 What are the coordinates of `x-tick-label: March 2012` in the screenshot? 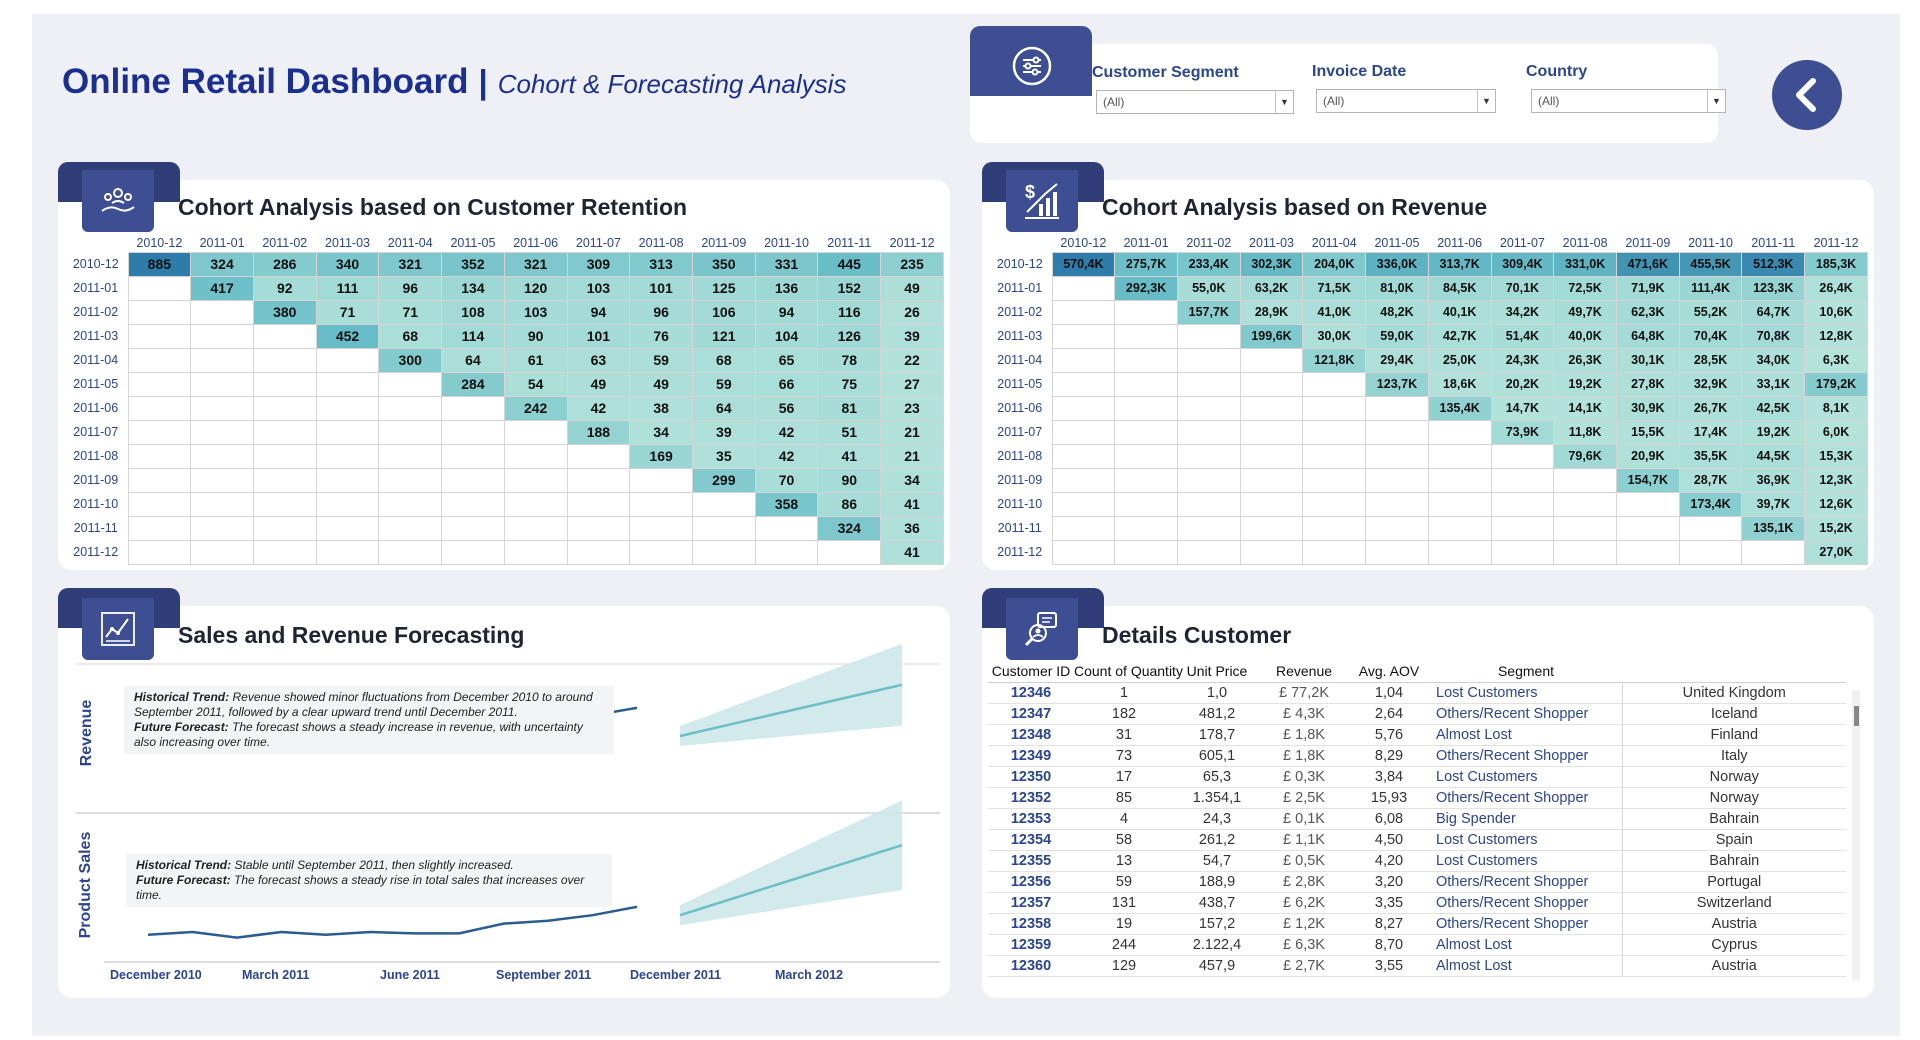 It's located at (809, 975).